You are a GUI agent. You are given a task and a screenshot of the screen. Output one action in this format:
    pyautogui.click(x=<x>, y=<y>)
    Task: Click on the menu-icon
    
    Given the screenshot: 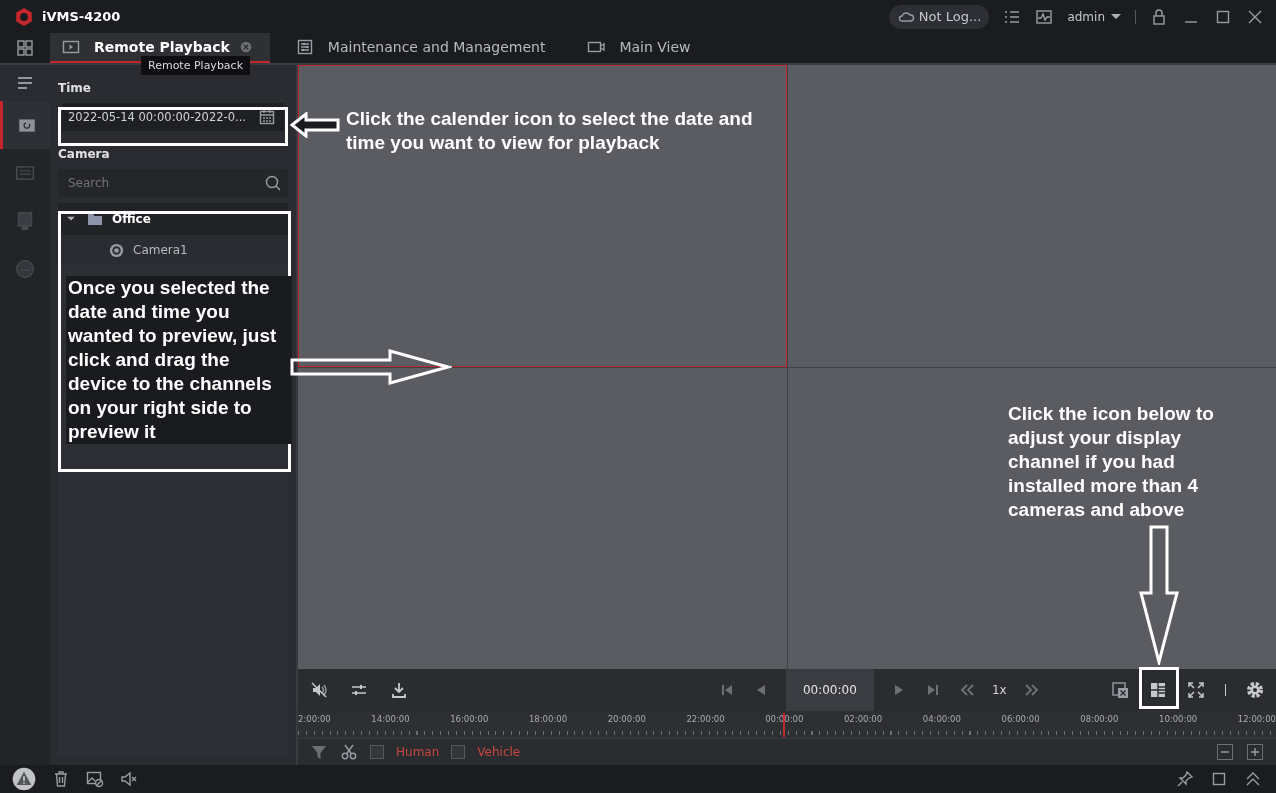 What is the action you would take?
    pyautogui.click(x=25, y=83)
    